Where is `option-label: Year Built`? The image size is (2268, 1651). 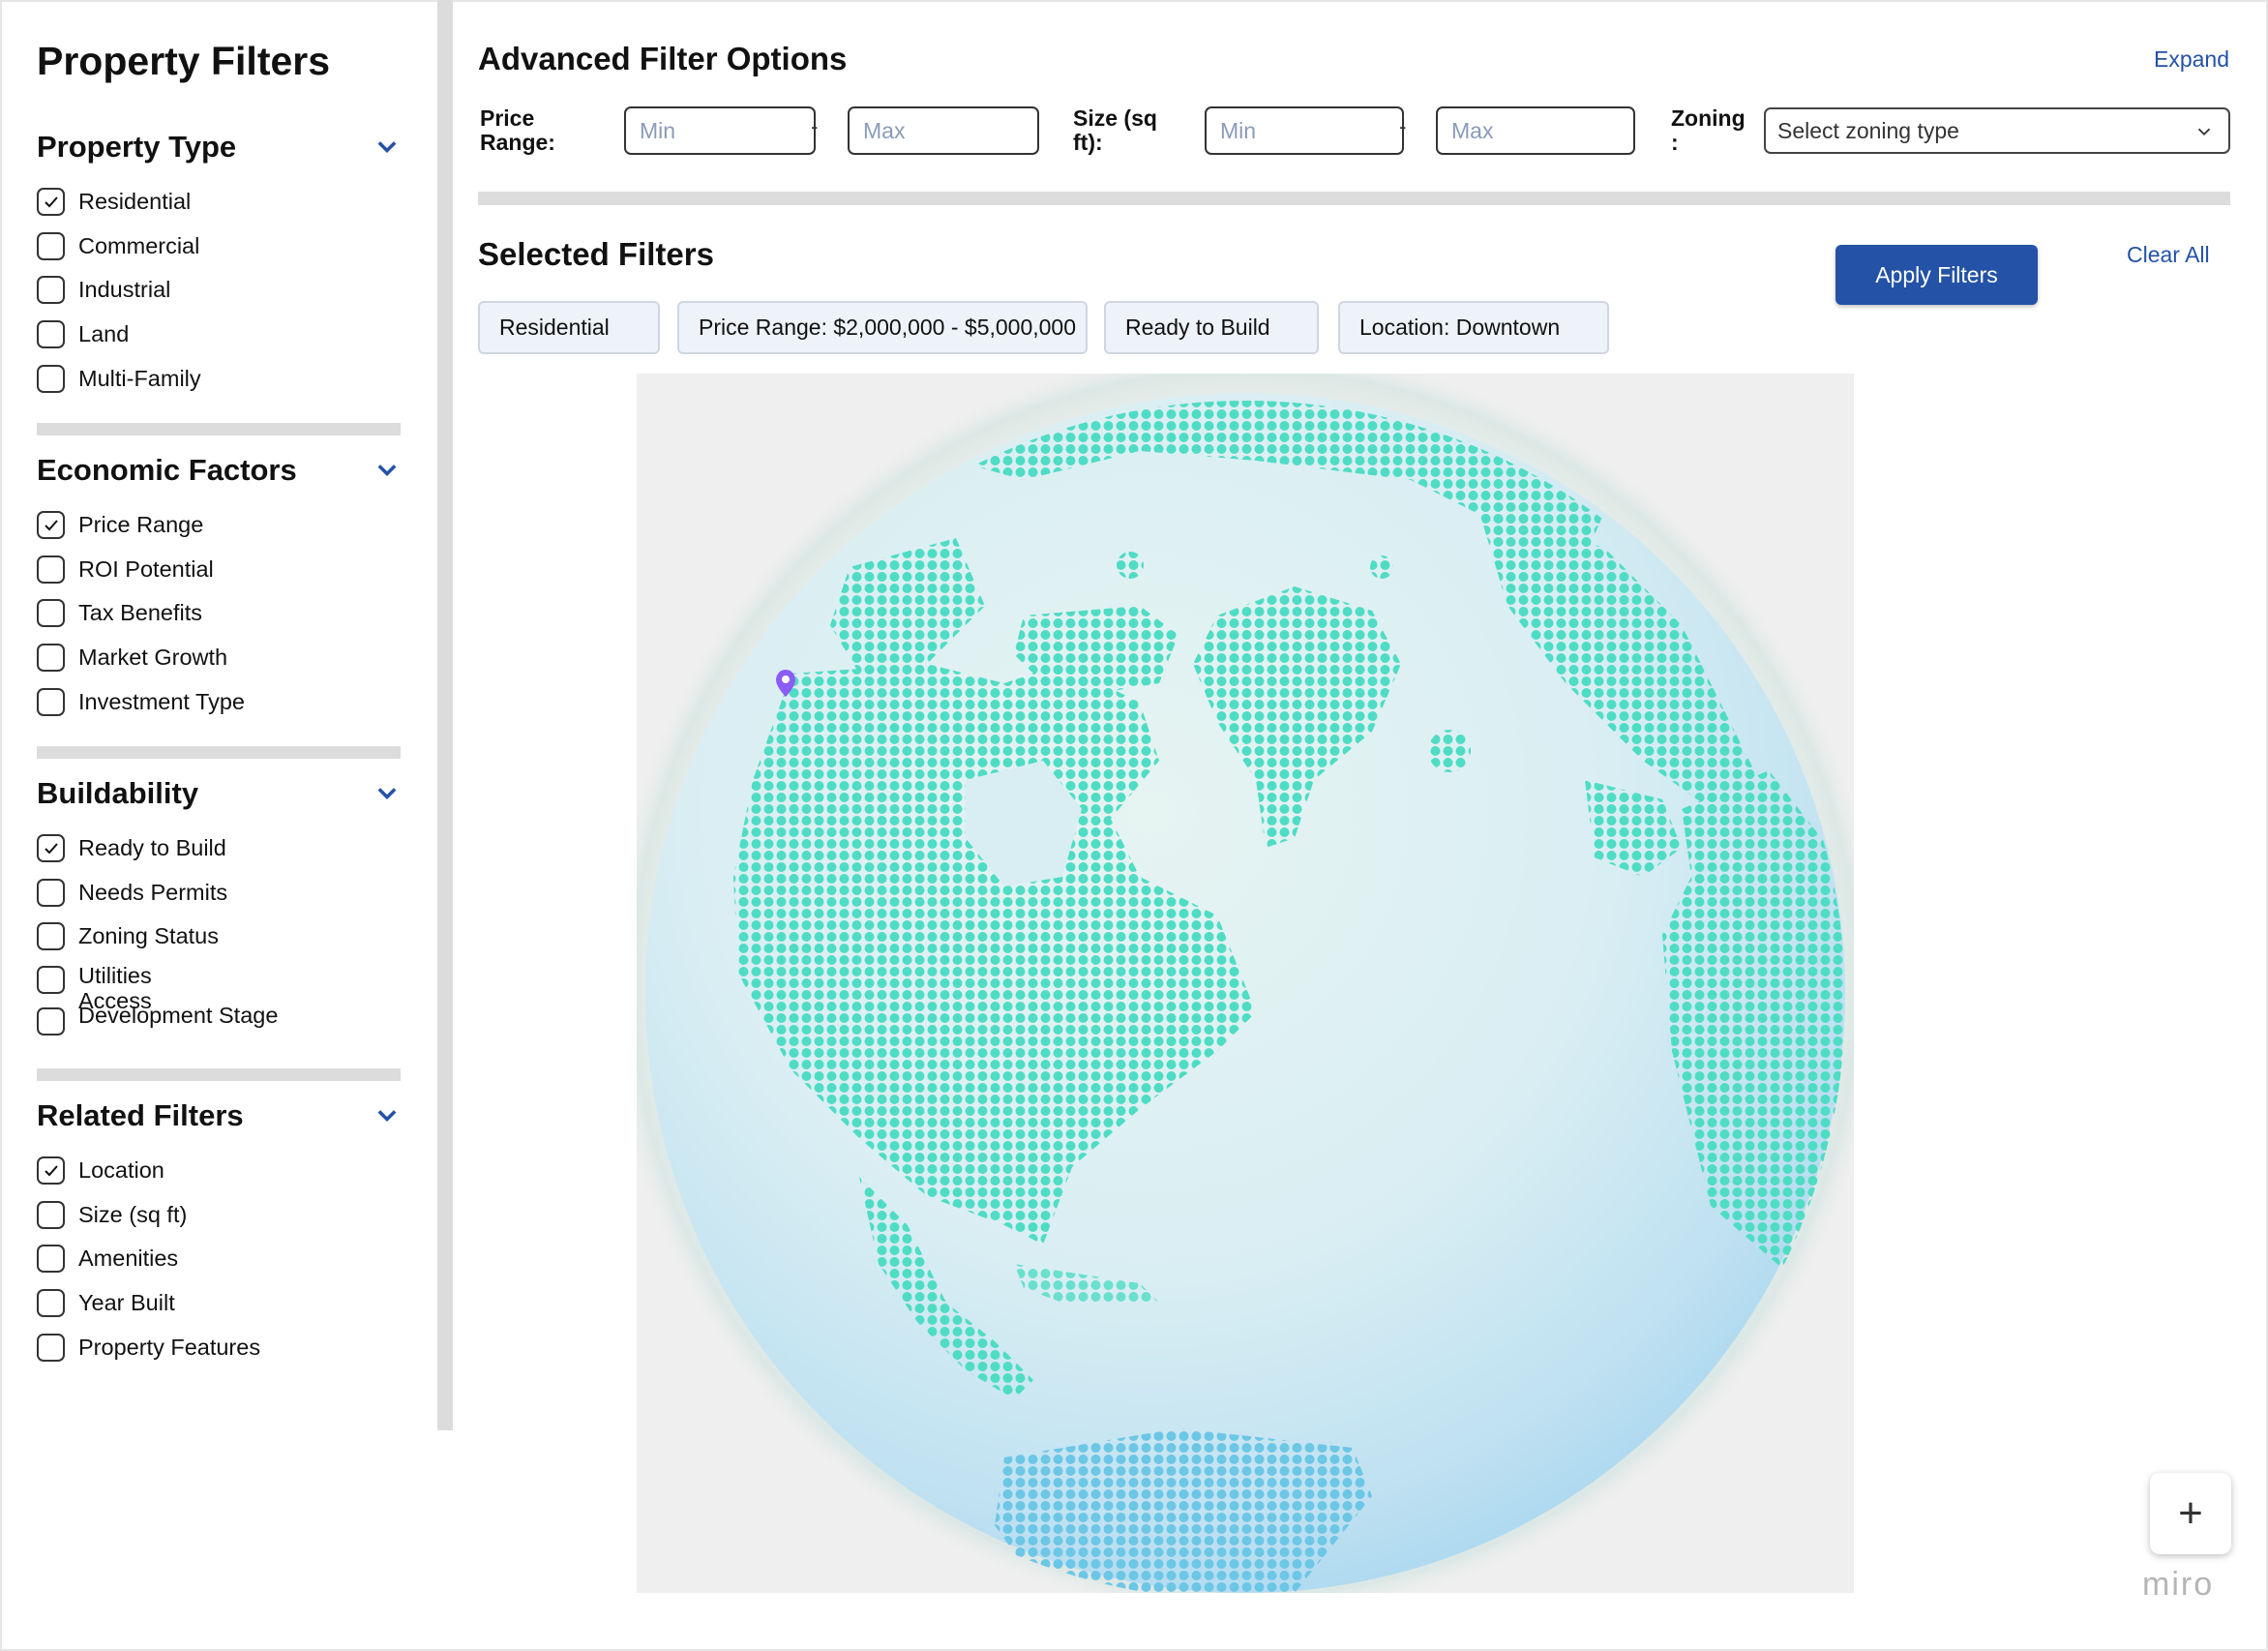
option-label: Year Built is located at coordinates (126, 1303).